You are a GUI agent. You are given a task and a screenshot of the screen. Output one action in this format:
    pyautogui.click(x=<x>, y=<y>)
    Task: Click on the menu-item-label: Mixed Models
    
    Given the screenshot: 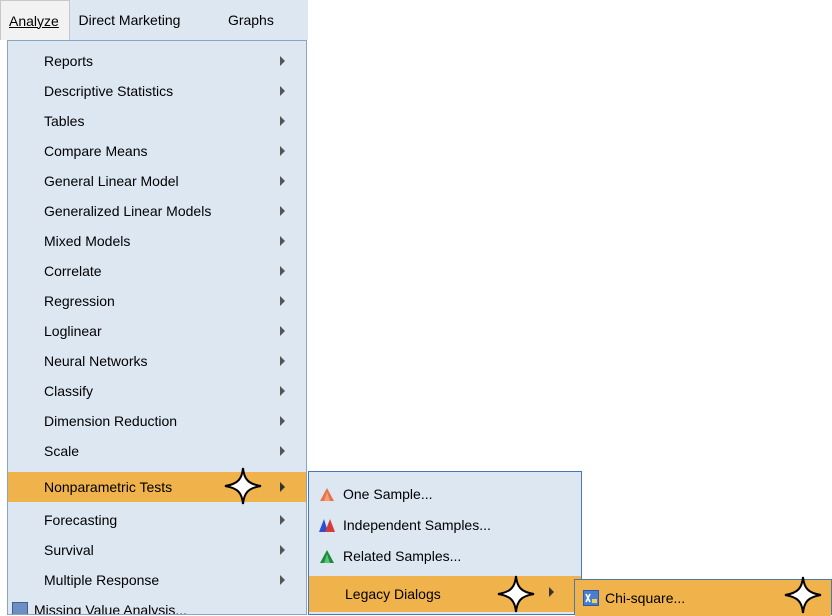 What is the action you would take?
    pyautogui.click(x=87, y=241)
    